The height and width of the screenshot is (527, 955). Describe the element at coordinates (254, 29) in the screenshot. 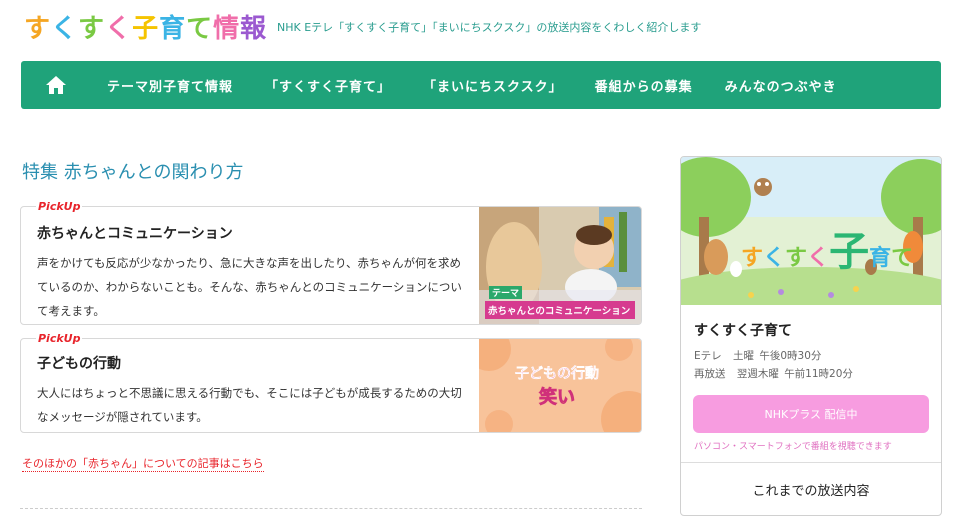

I see `logo-char: 報` at that location.